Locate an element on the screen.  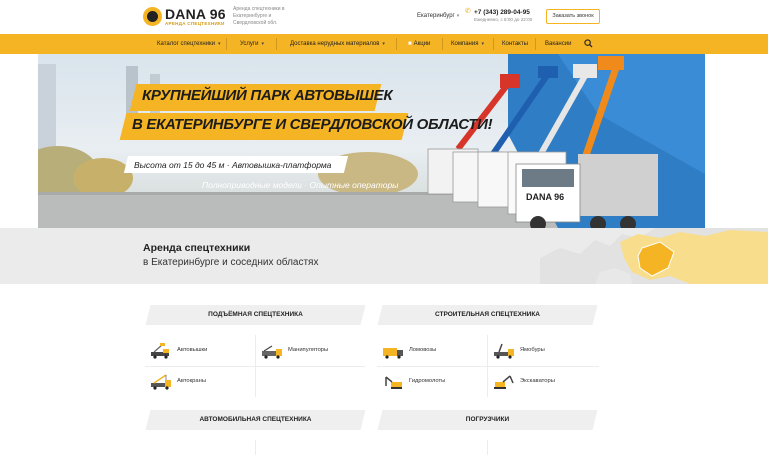
truck-brand-text: DANA 96 is located at coordinates (545, 197).